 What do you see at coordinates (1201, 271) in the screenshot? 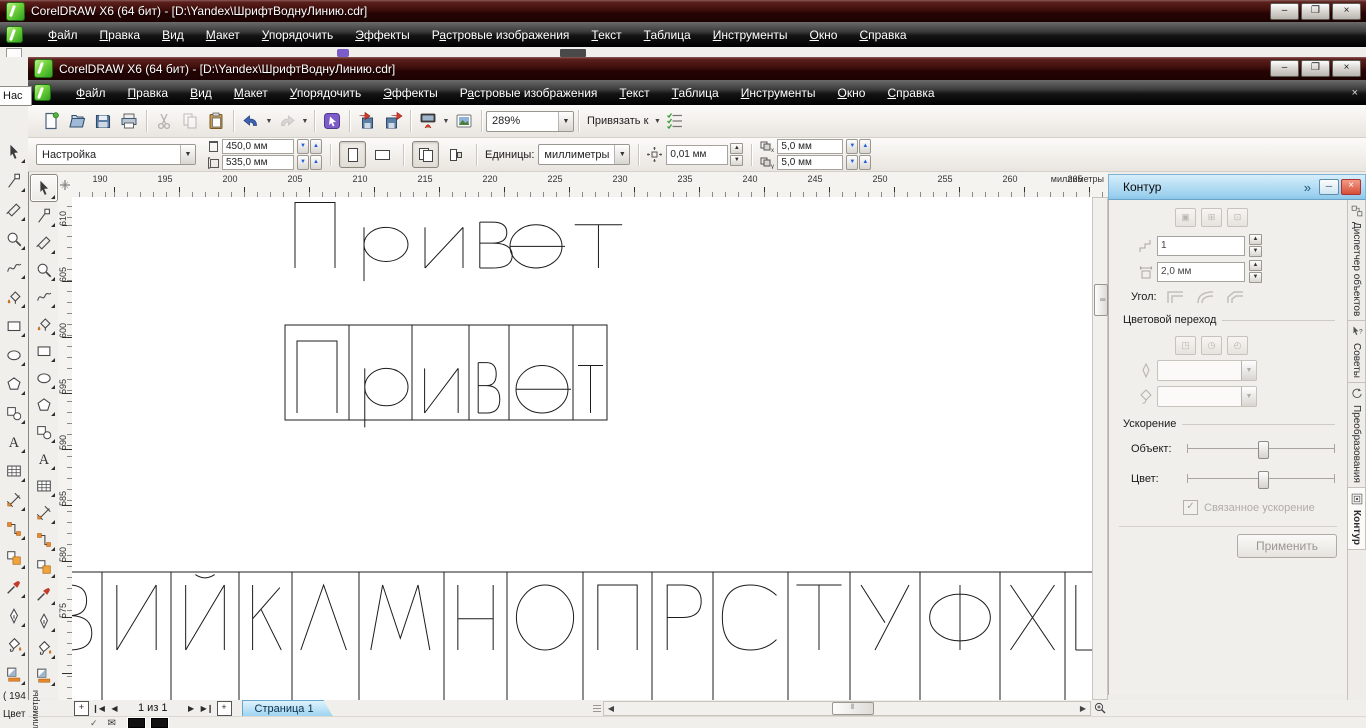
I see `contour-offset-field: 2,0 мм` at bounding box center [1201, 271].